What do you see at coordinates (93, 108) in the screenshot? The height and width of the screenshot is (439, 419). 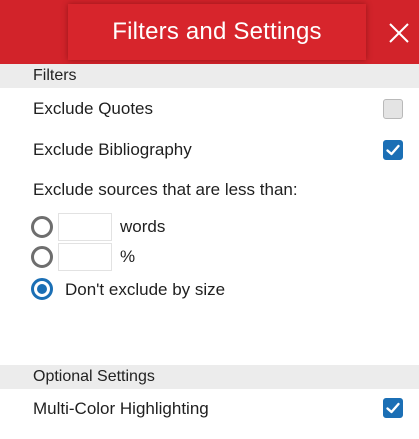 I see `exclude-quotes-label: Exclude Quotes` at bounding box center [93, 108].